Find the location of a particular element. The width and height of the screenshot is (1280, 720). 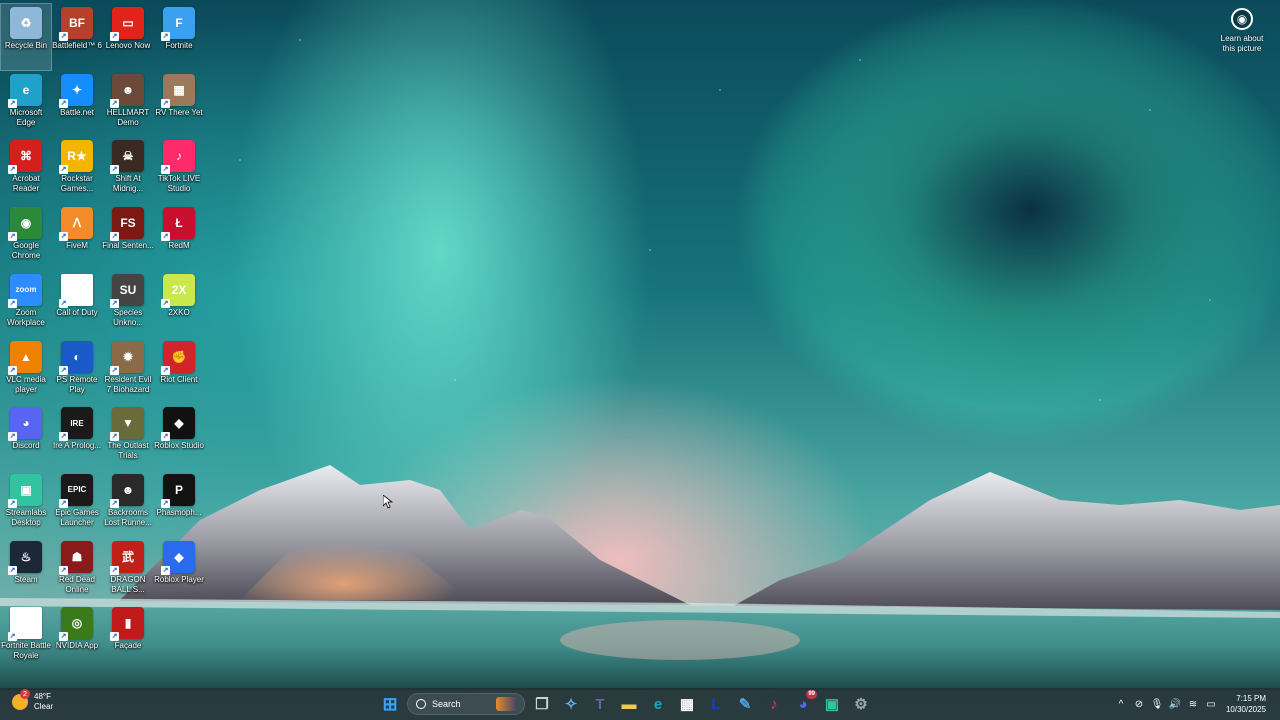

taskbar-edge-icon: e is located at coordinates (658, 704).